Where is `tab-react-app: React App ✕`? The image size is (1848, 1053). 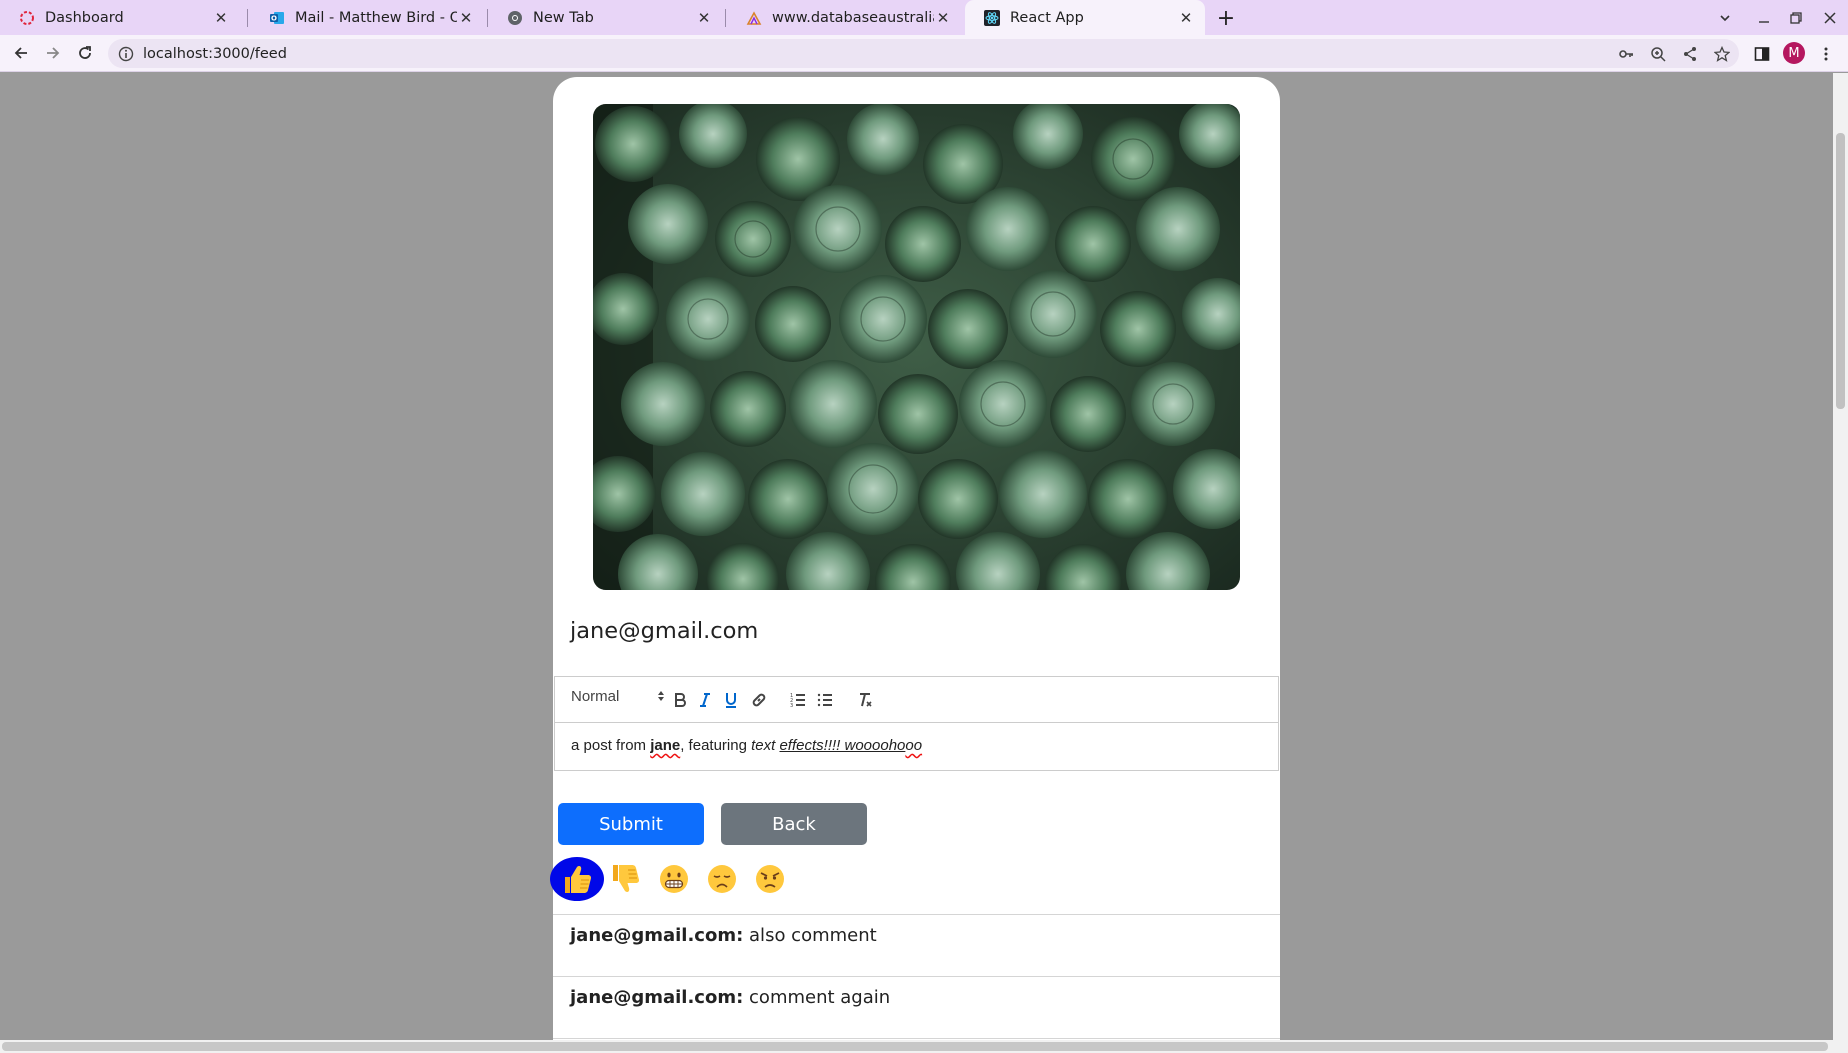
tab-react-app: React App ✕ is located at coordinates (1085, 17).